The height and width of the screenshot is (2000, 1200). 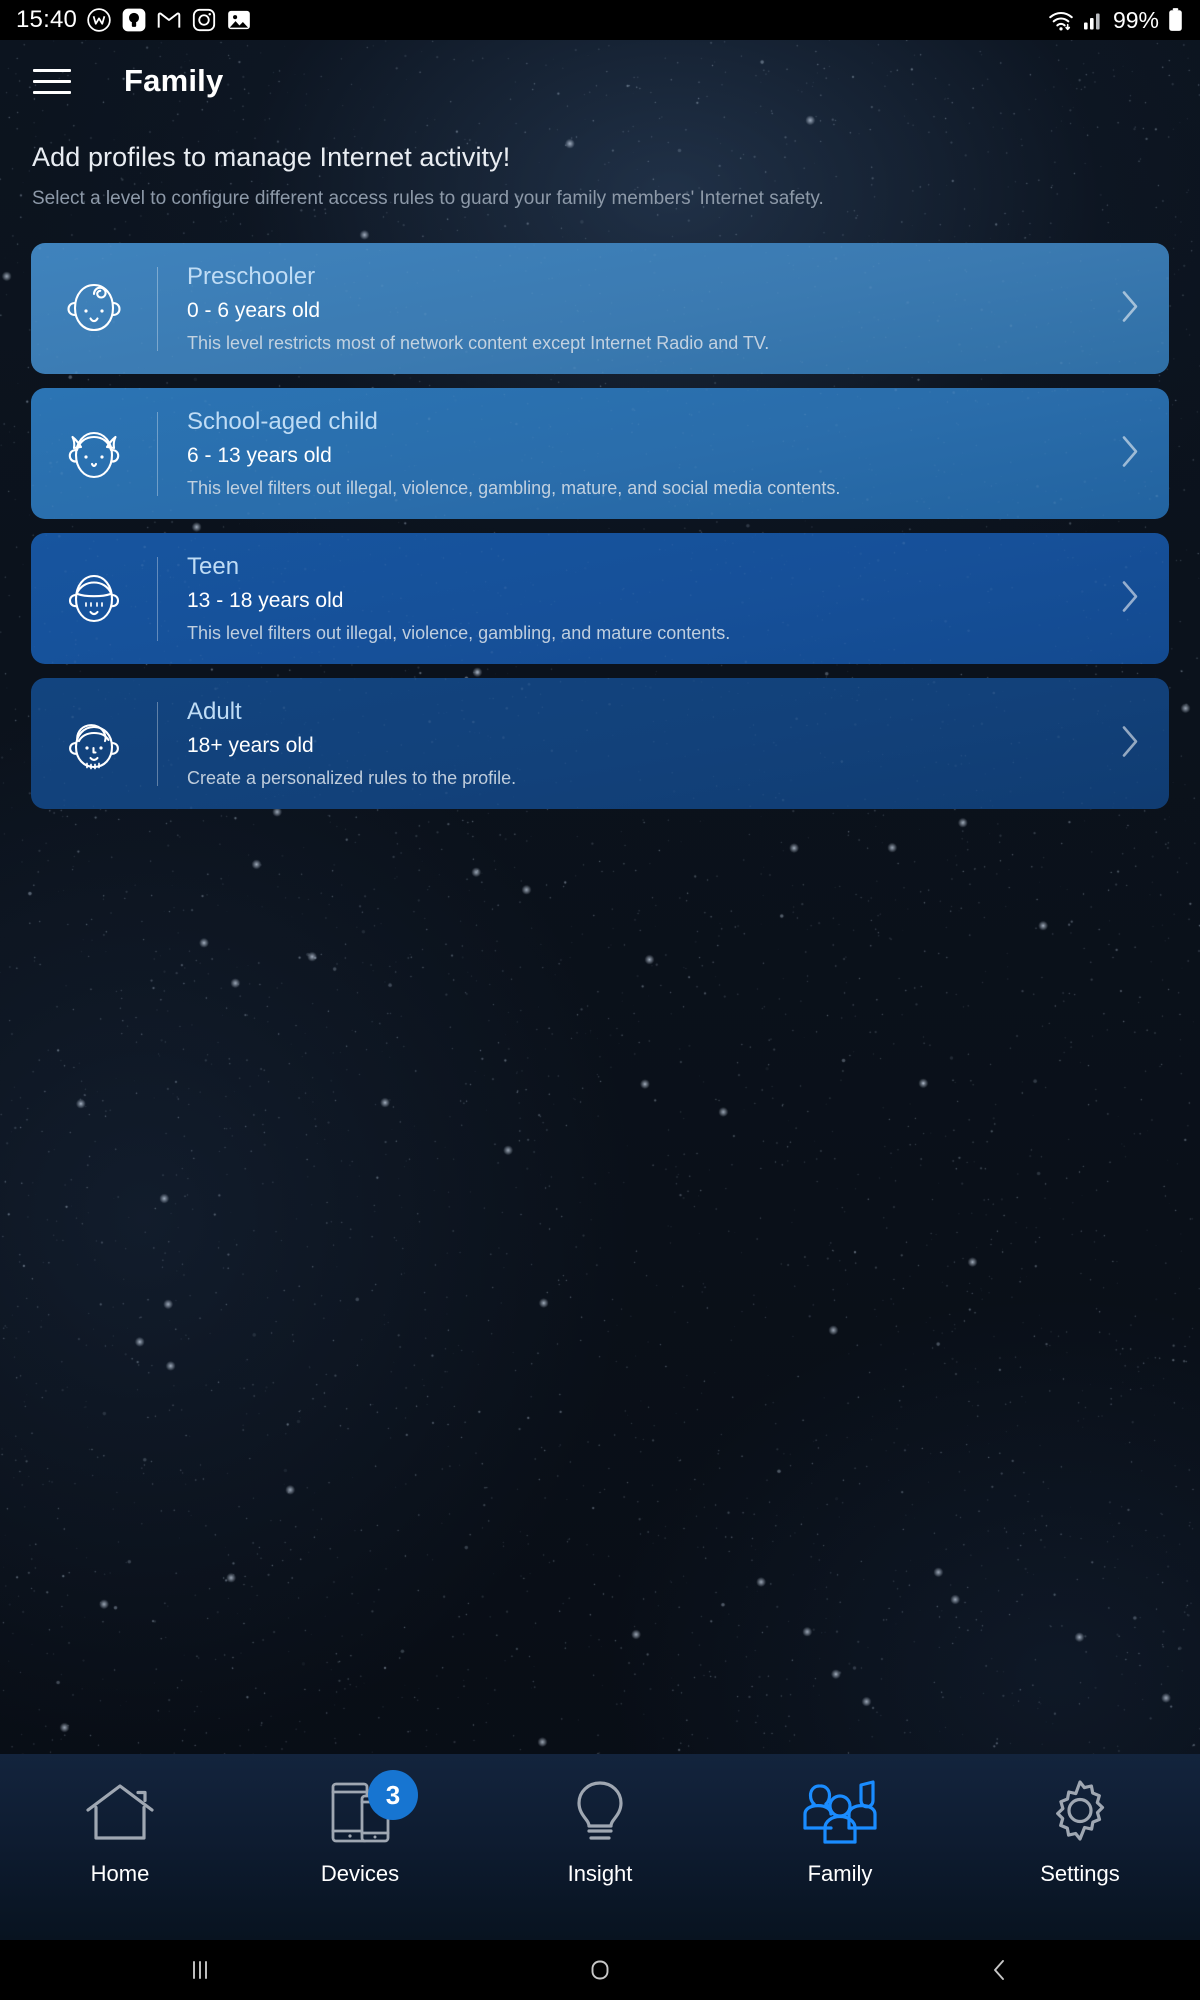 I want to click on status-bar-clock: 15:40, so click(x=47, y=19).